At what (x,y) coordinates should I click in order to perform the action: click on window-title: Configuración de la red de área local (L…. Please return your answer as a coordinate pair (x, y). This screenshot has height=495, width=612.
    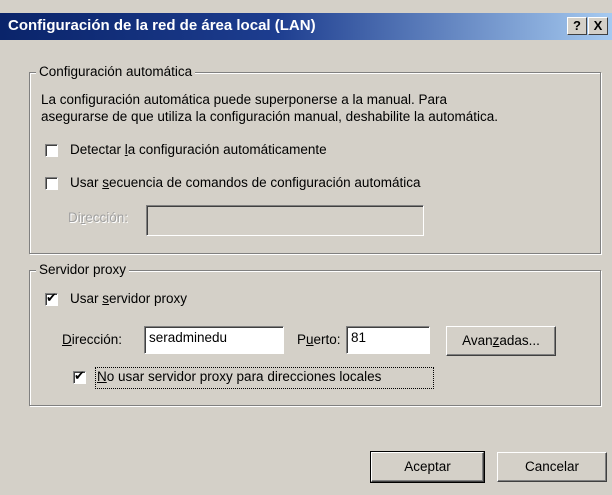
    Looking at the image, I should click on (162, 25).